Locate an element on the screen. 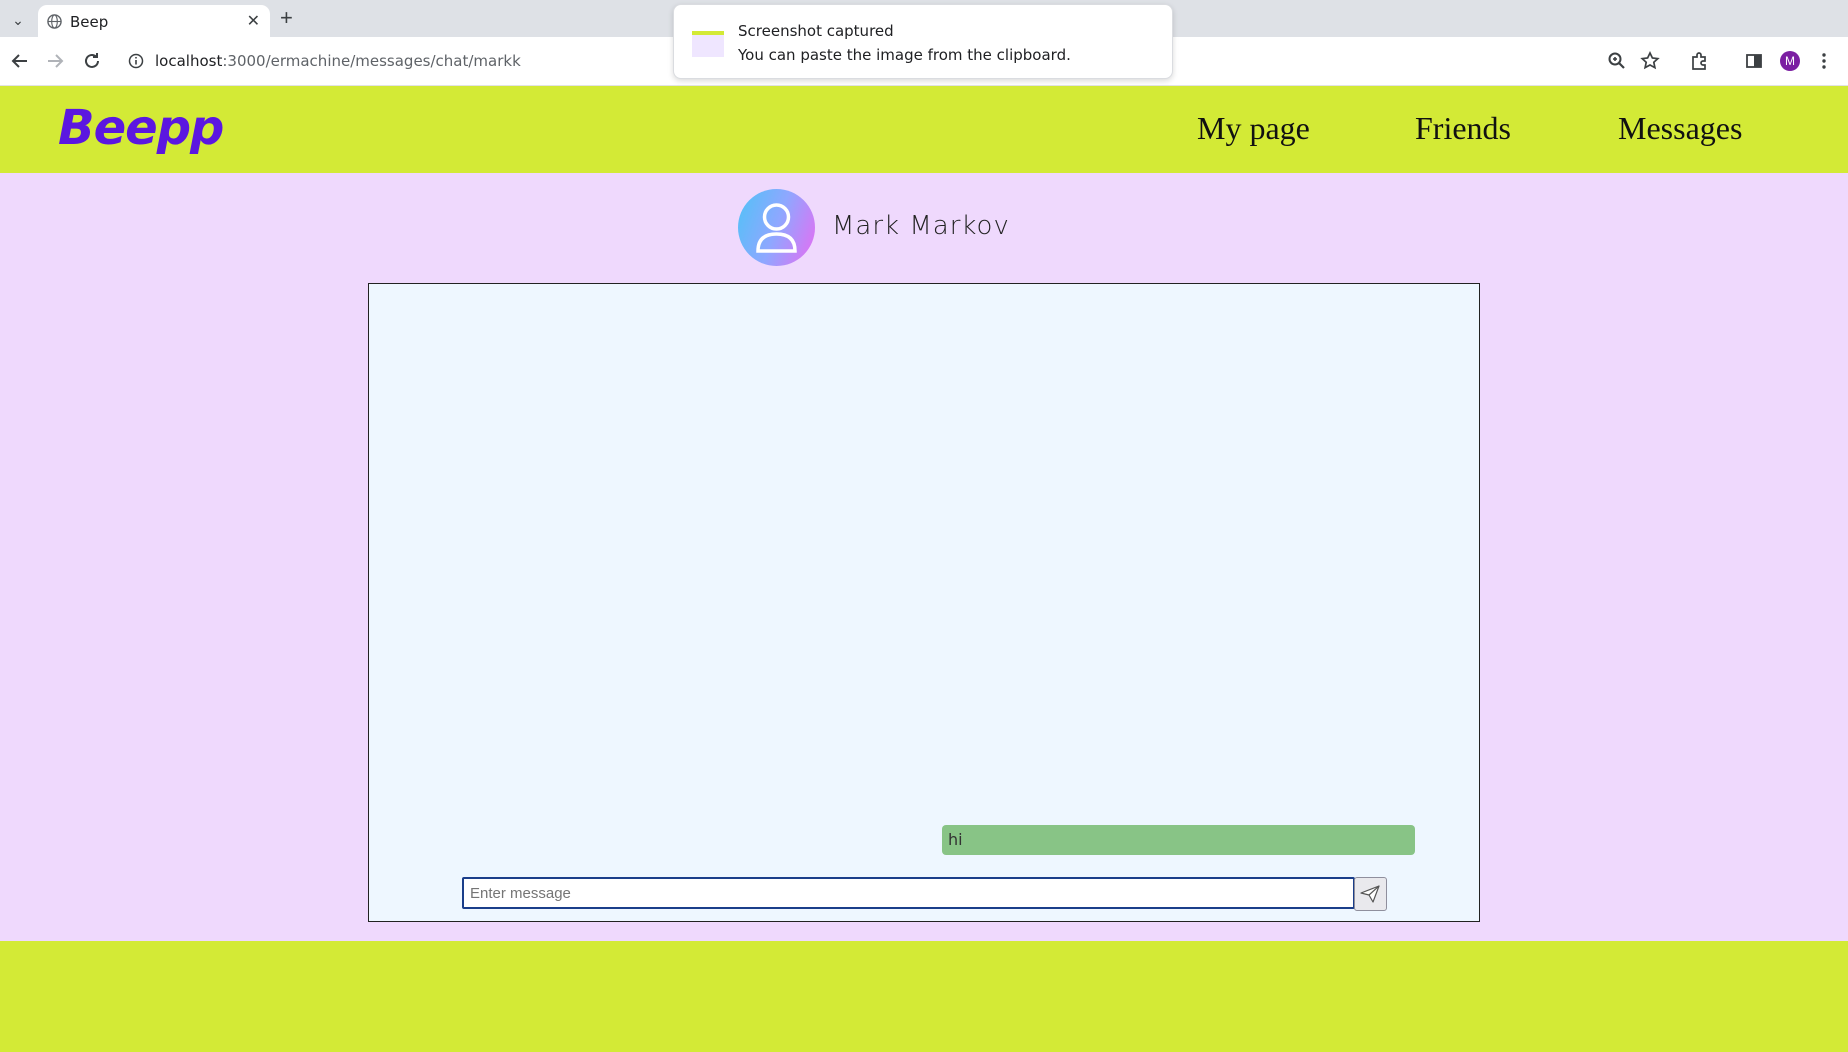  zoom-icon is located at coordinates (1617, 61).